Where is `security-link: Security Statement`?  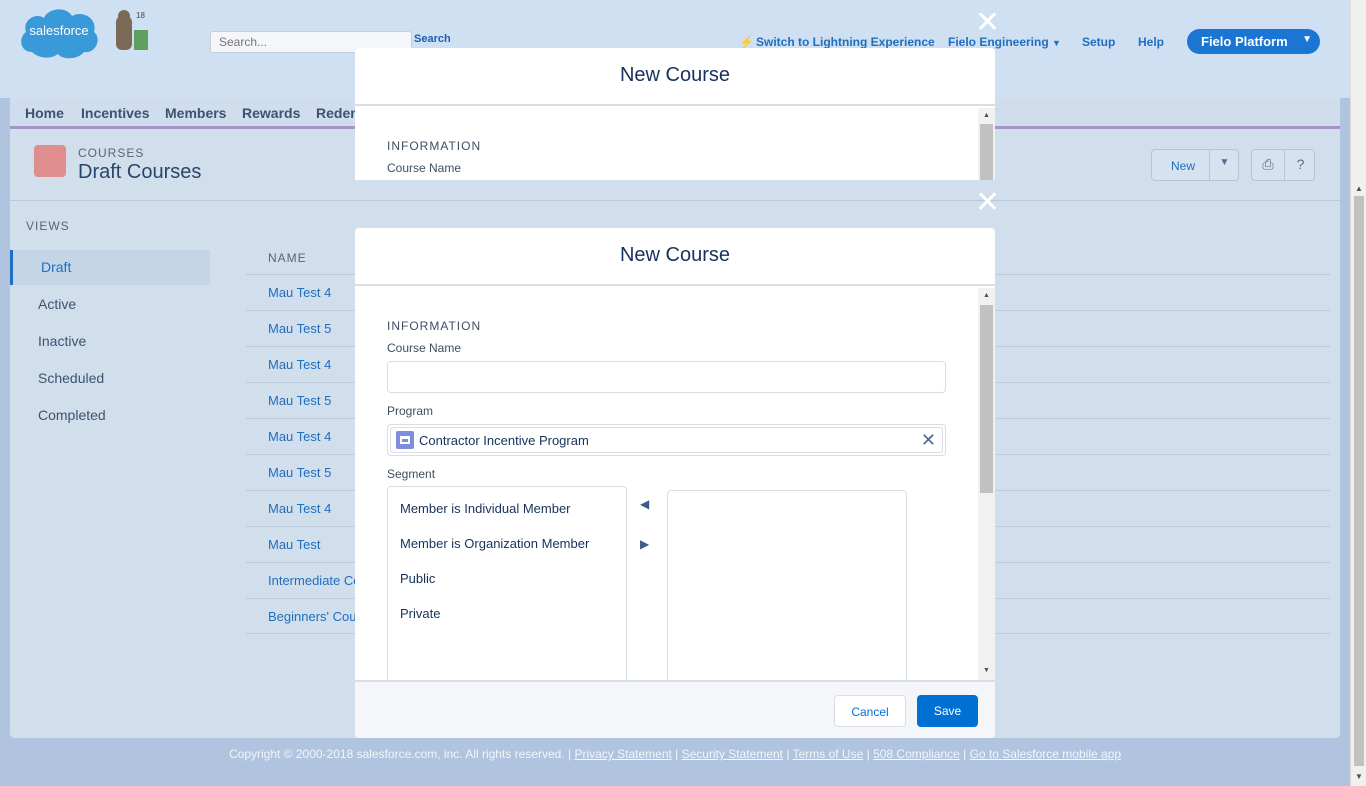 security-link: Security Statement is located at coordinates (732, 754).